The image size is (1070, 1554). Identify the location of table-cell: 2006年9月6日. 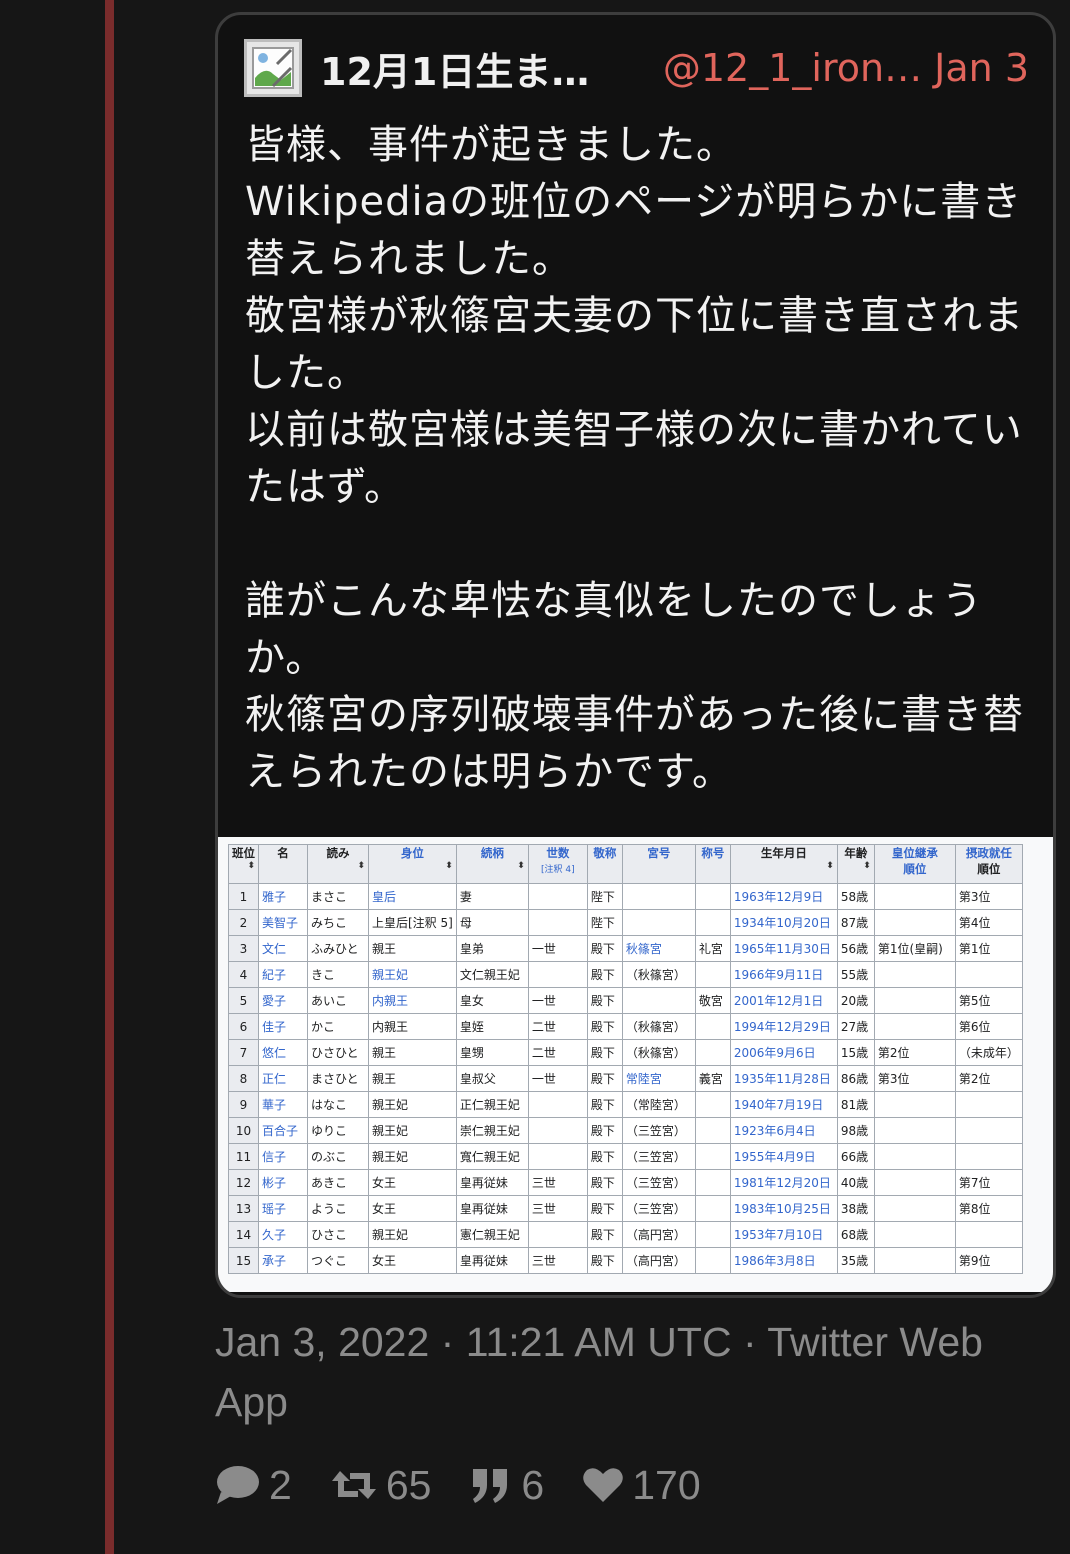
(783, 1052).